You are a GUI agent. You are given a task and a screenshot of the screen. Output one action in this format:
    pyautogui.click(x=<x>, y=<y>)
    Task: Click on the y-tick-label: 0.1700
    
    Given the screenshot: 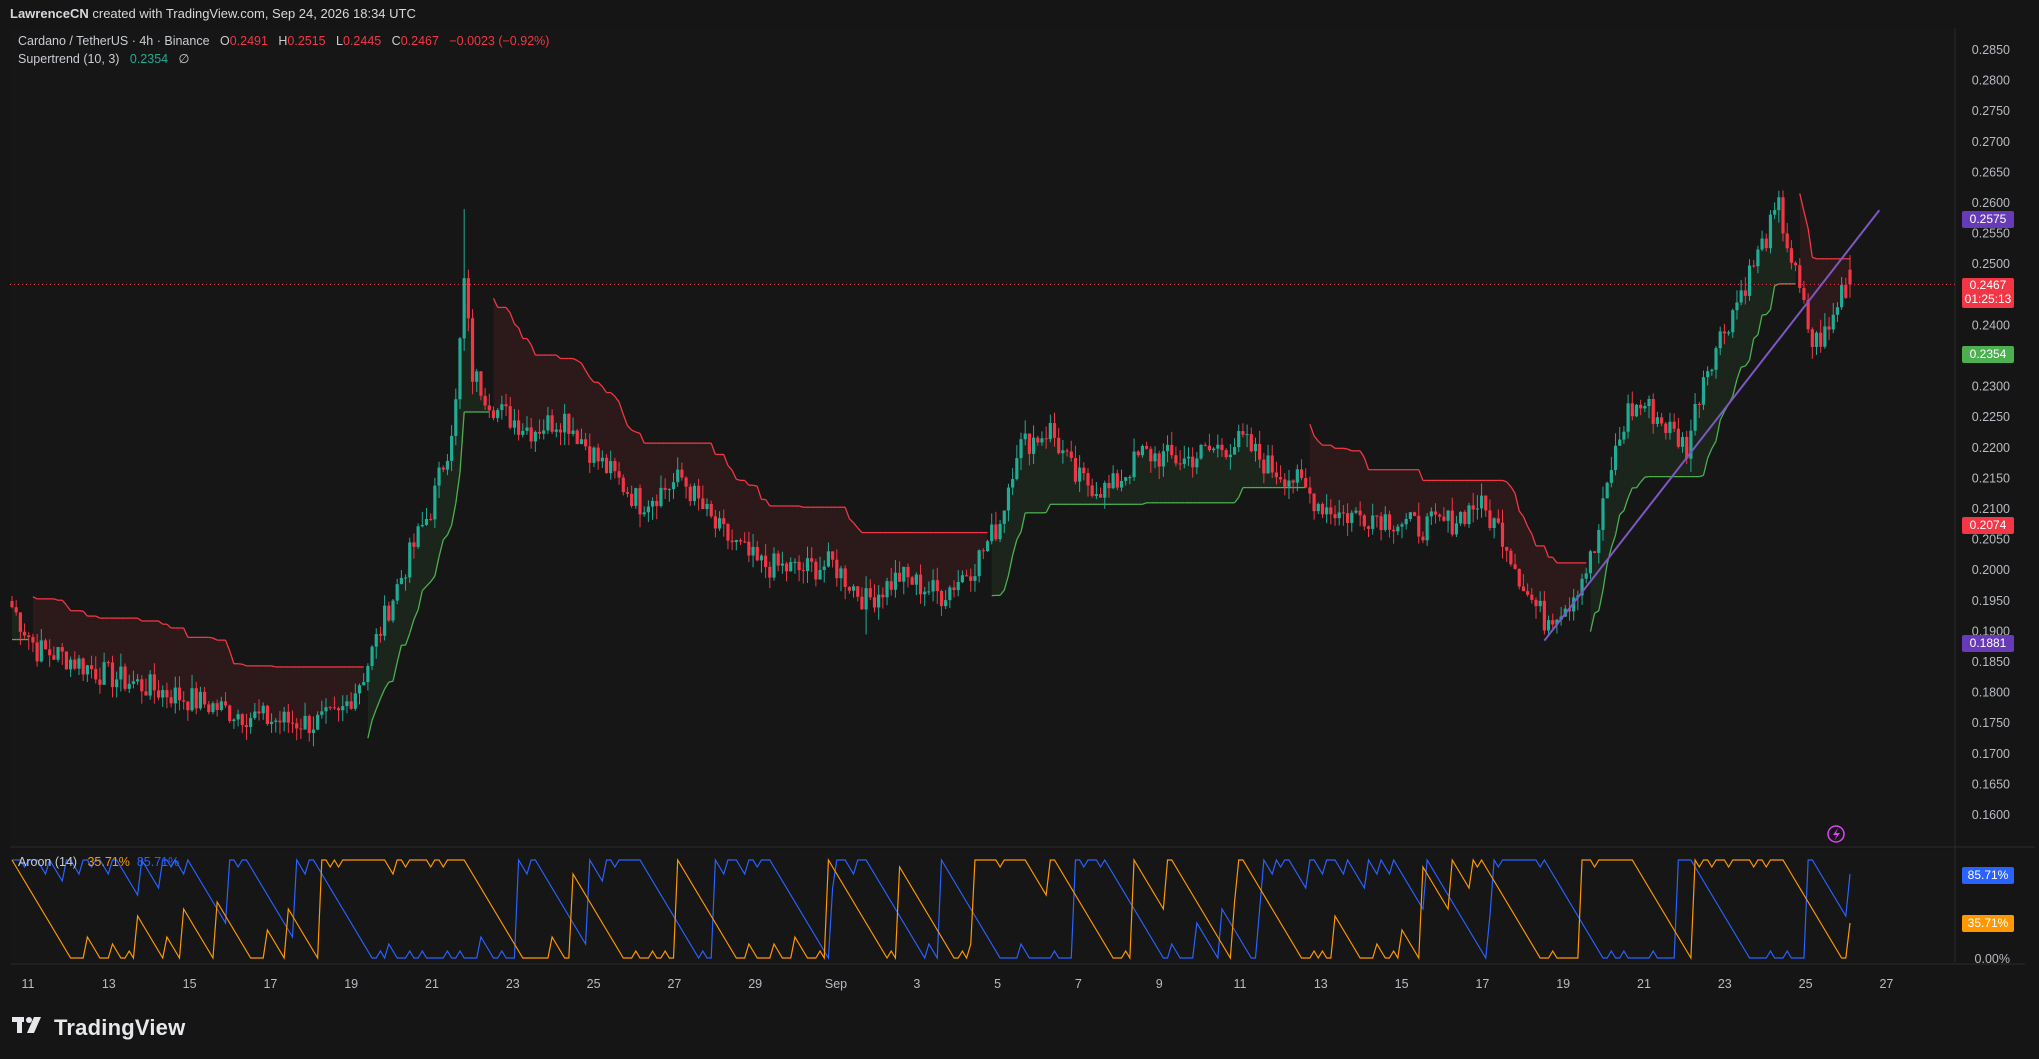 What is the action you would take?
    pyautogui.click(x=1991, y=754)
    